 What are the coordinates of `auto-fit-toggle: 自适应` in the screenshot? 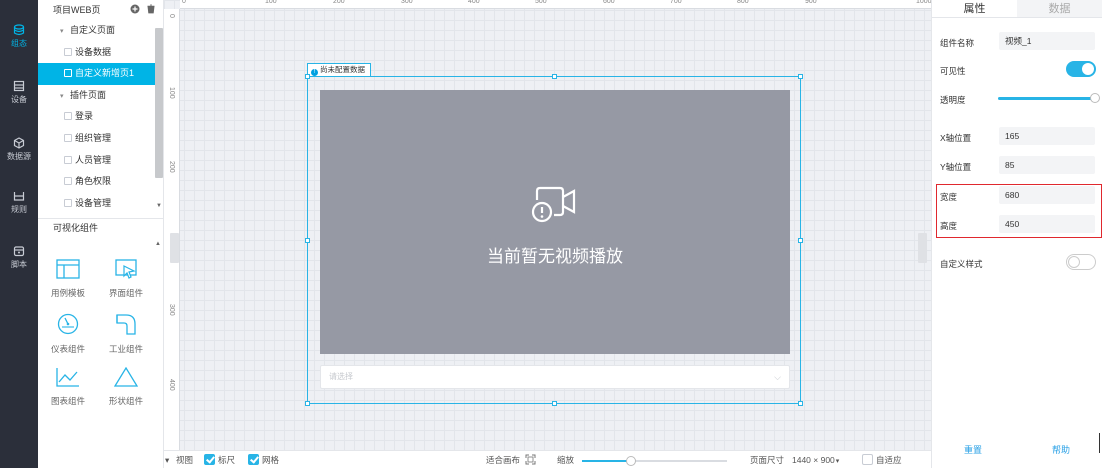 It's located at (882, 460).